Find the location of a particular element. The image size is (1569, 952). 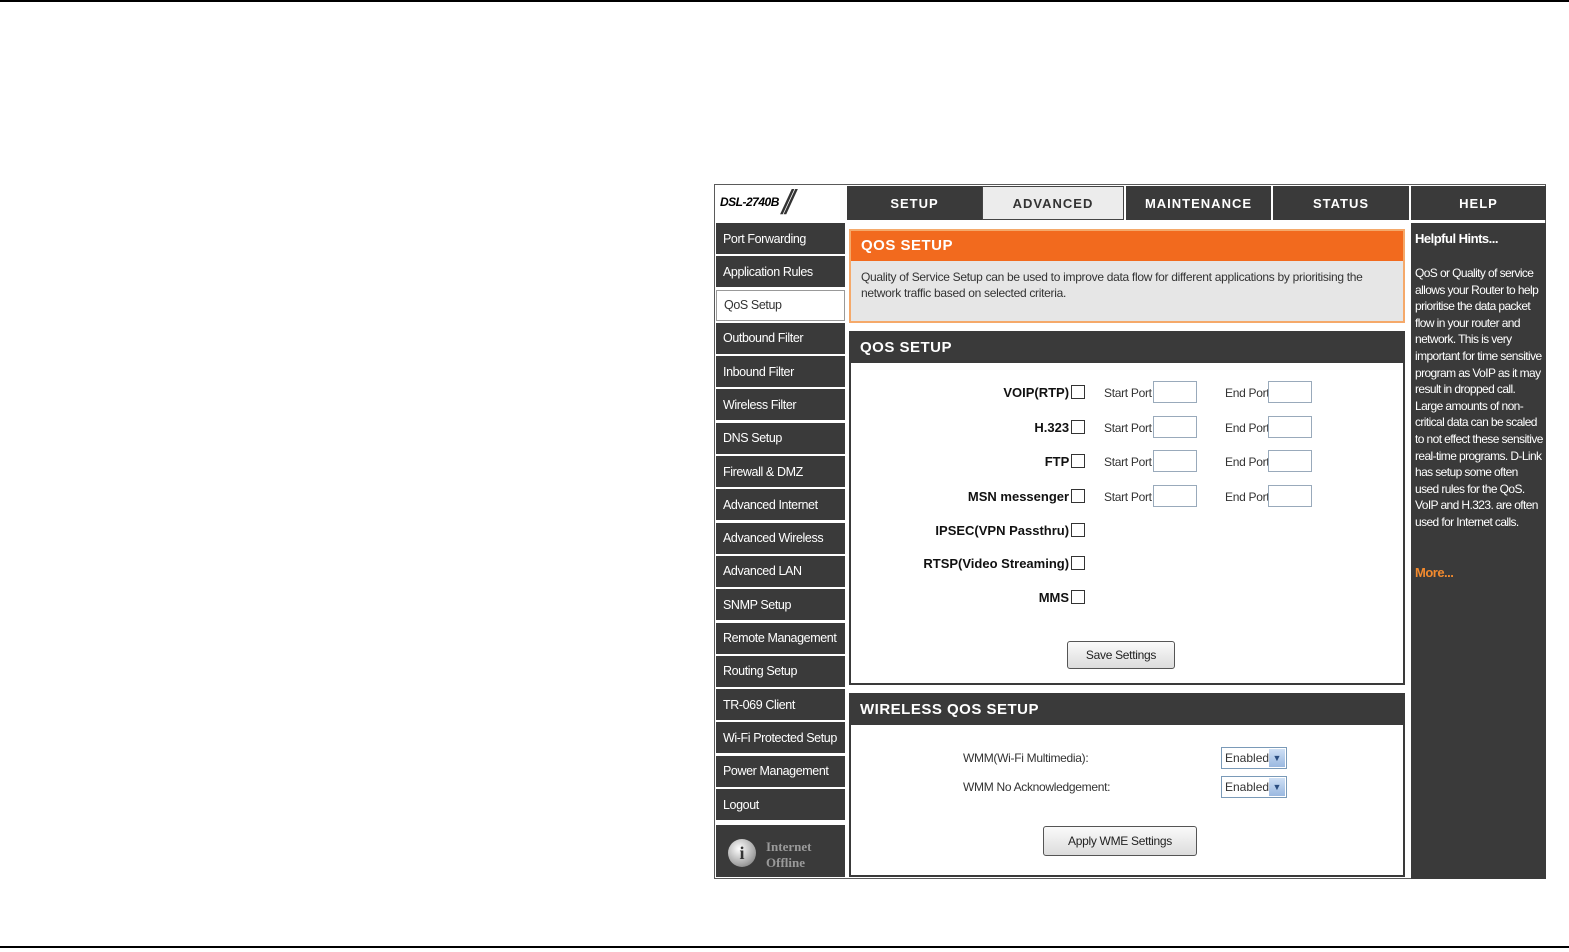

model-name: DSL-2740B is located at coordinates (749, 202).